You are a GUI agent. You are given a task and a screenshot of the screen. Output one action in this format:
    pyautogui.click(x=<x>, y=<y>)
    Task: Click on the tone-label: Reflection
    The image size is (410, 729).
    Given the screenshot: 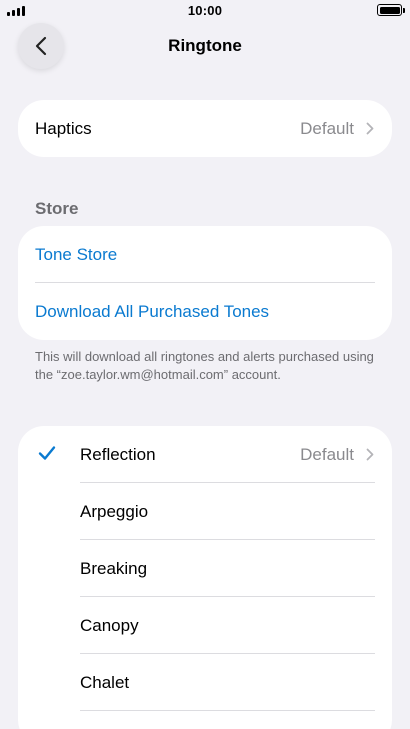 What is the action you would take?
    pyautogui.click(x=118, y=454)
    